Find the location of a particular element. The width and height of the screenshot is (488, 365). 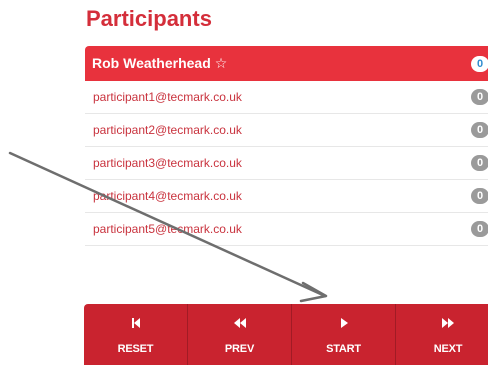

participant-row: participant3@tecmark.co.uk 0 is located at coordinates (286, 163).